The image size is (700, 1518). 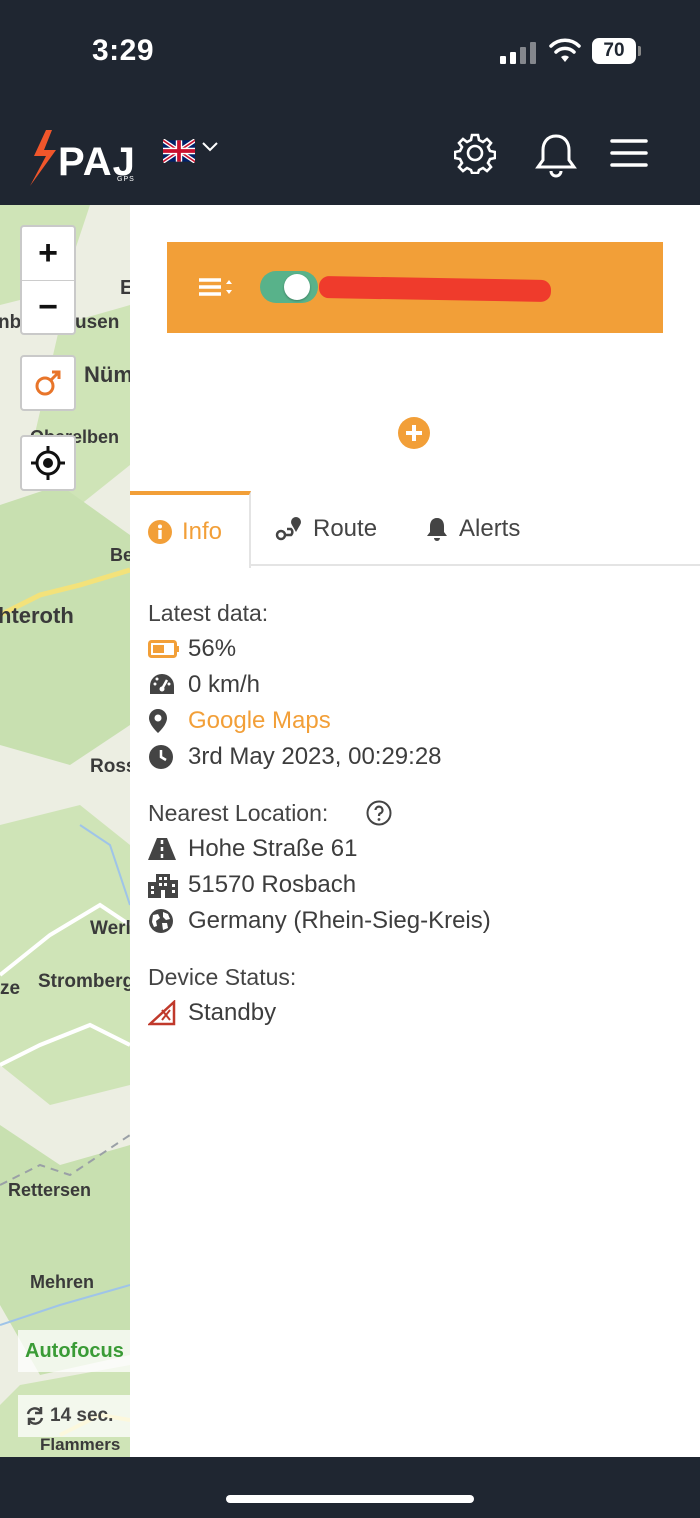 I want to click on map-label: Flammers, so click(x=80, y=1444).